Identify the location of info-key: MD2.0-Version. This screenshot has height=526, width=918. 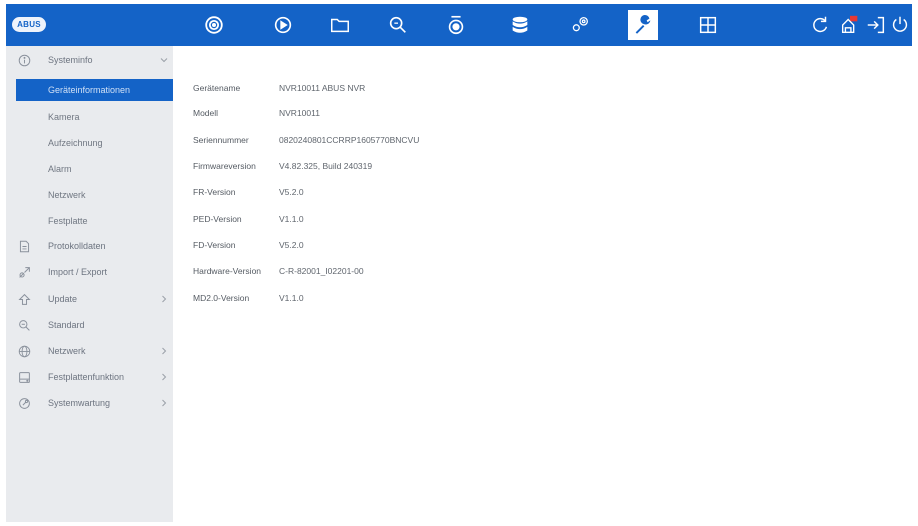
(221, 298).